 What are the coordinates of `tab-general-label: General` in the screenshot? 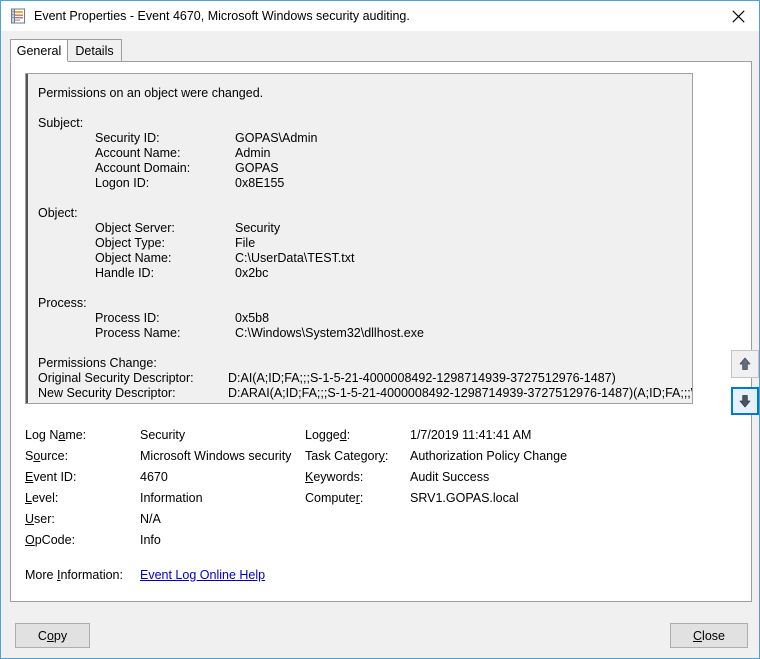 It's located at (39, 50).